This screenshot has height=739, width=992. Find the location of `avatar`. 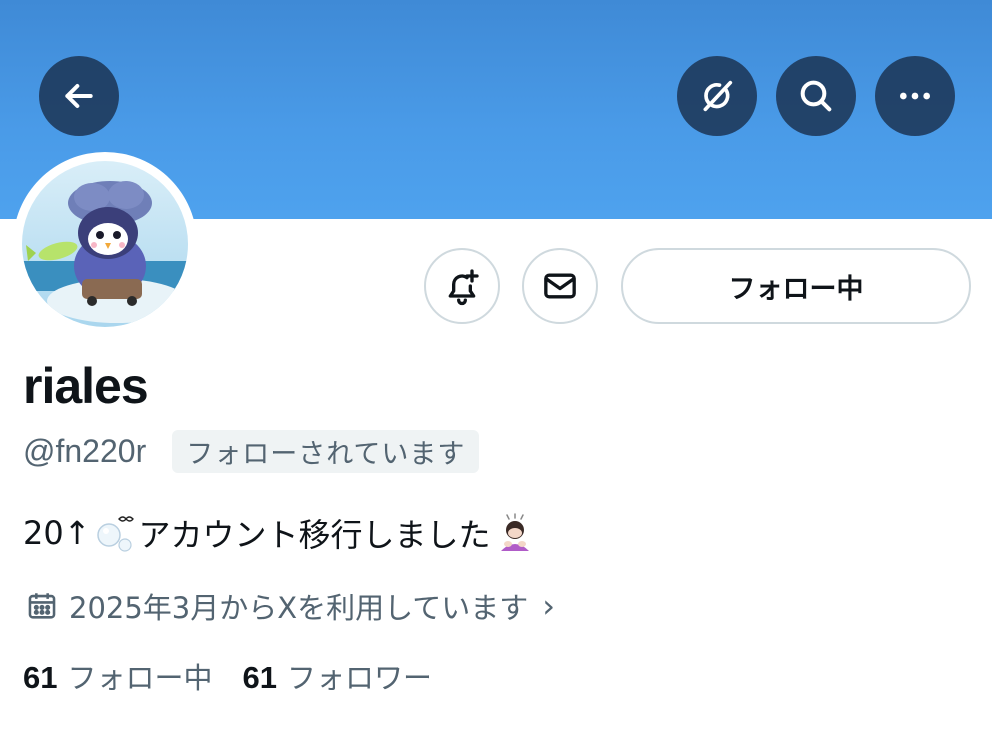

avatar is located at coordinates (105, 244).